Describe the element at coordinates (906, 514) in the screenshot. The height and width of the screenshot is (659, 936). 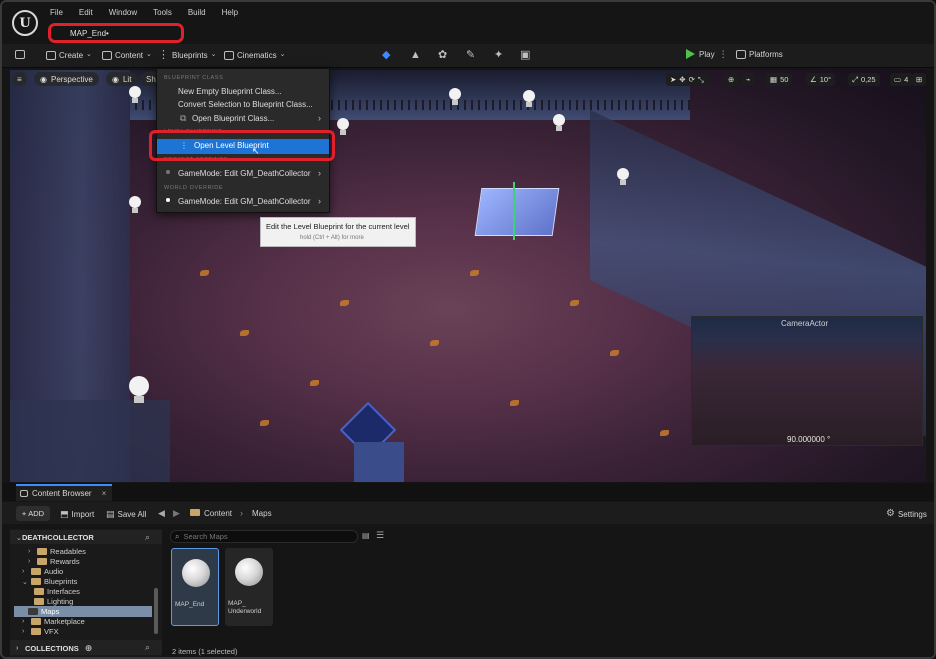
I see `settings-button: ⚙ Settings` at that location.